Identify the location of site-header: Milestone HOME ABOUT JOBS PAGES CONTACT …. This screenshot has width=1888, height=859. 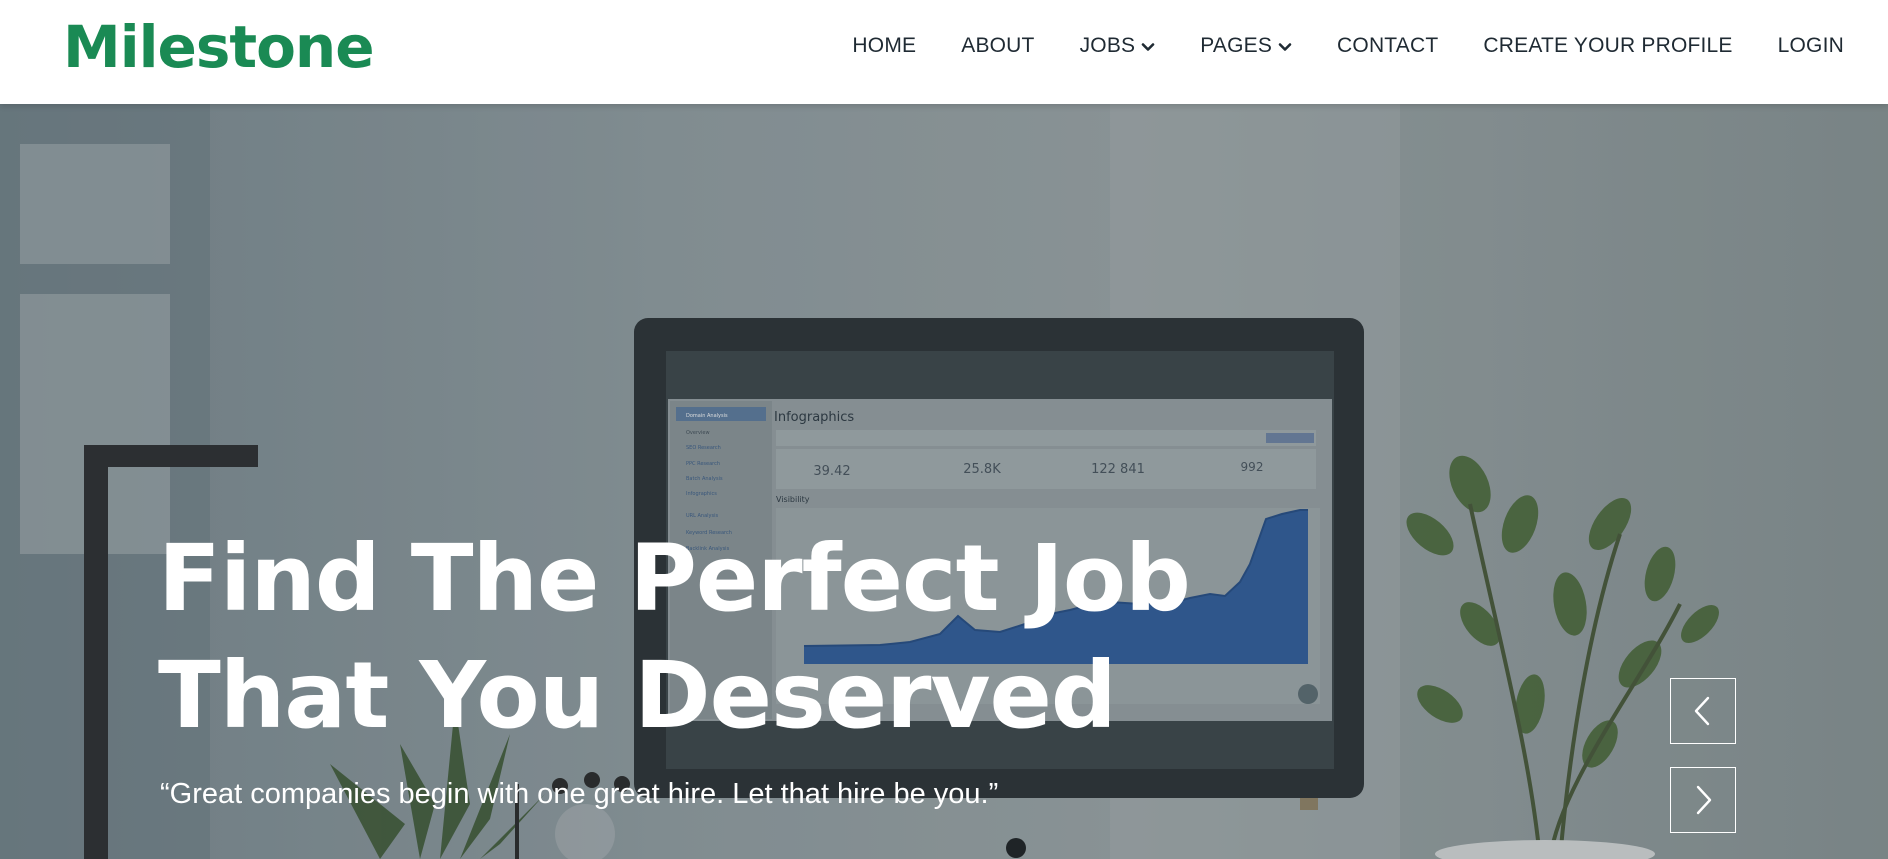
(944, 52).